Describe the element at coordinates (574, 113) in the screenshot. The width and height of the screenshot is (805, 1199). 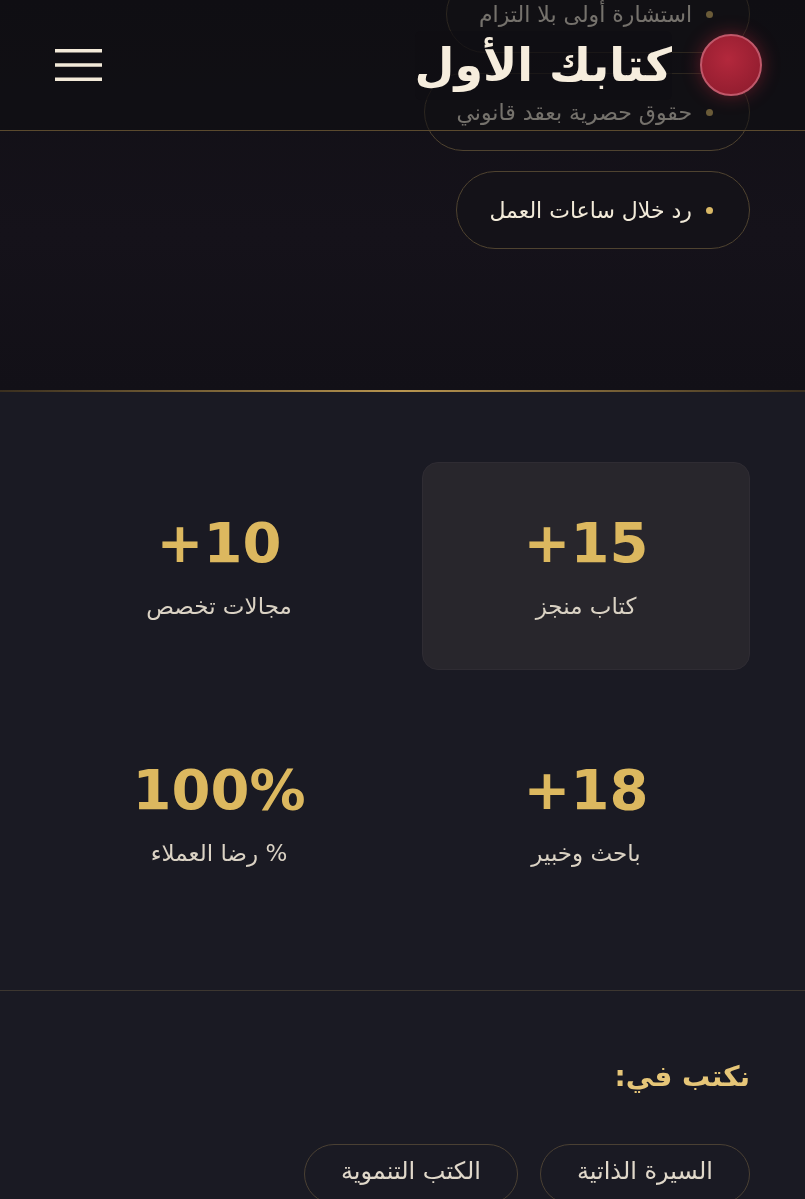
I see `feature-text: حقوق حصرية بعقد قانوني` at that location.